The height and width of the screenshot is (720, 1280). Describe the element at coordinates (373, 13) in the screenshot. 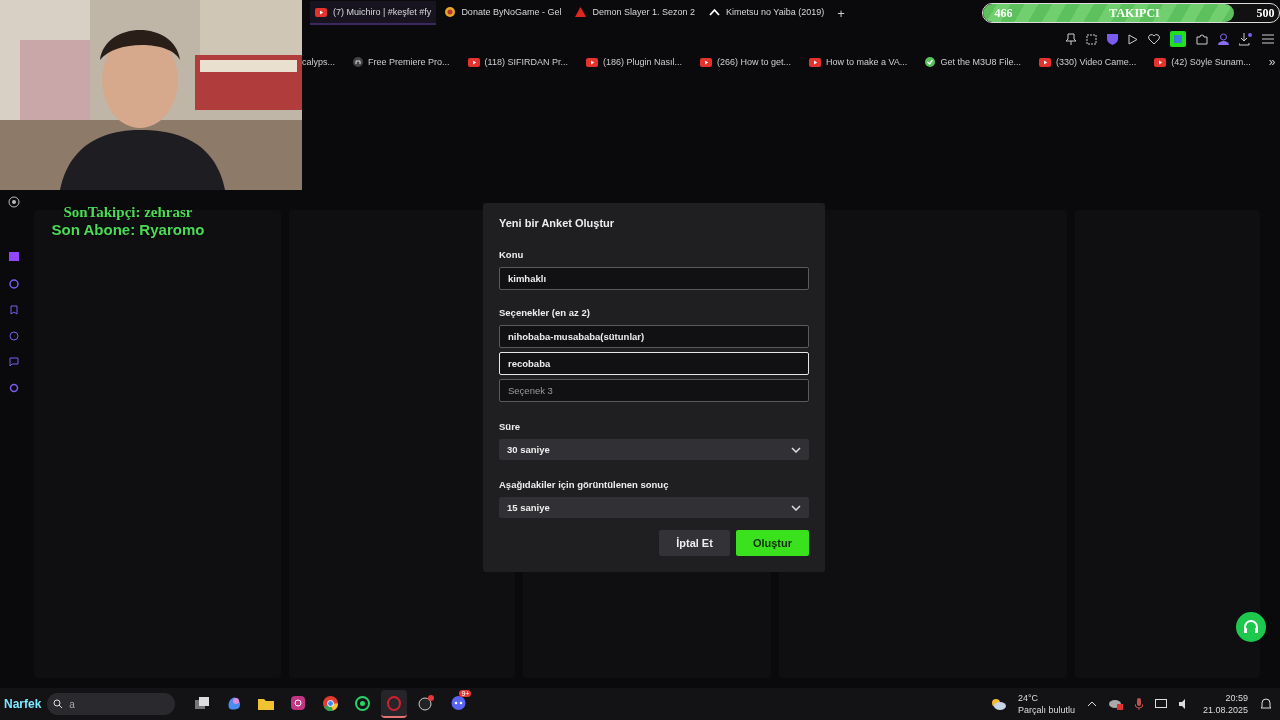

I see `browser-tab: (7) Muichiro | #keşfet #fy` at that location.